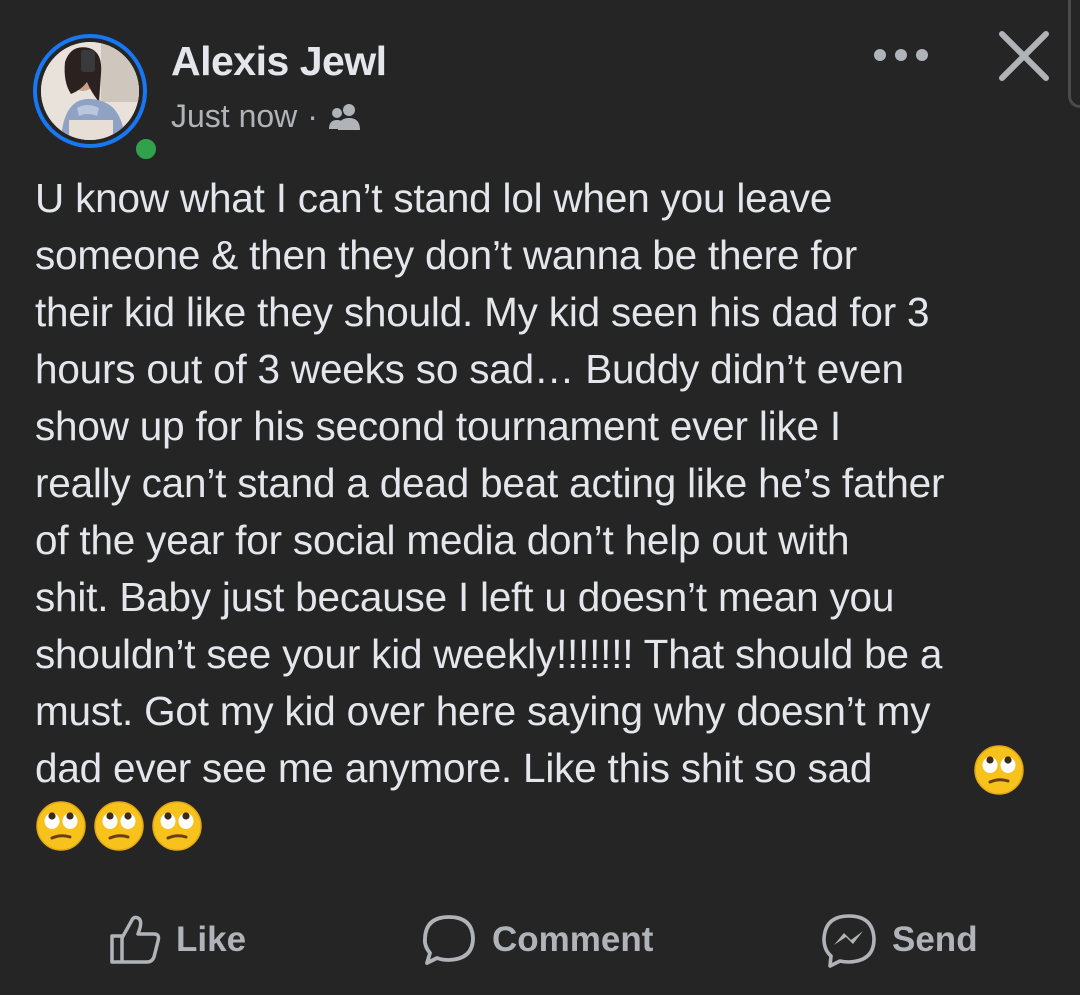 This screenshot has width=1080, height=995. Describe the element at coordinates (1024, 56) in the screenshot. I see `close-icon` at that location.